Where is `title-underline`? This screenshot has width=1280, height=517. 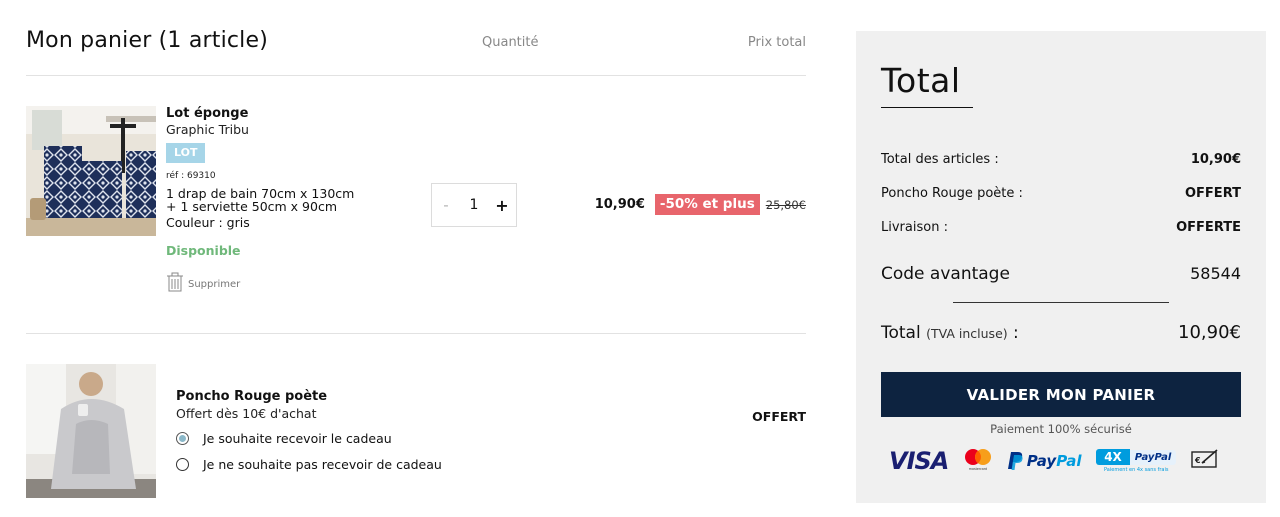 title-underline is located at coordinates (927, 107).